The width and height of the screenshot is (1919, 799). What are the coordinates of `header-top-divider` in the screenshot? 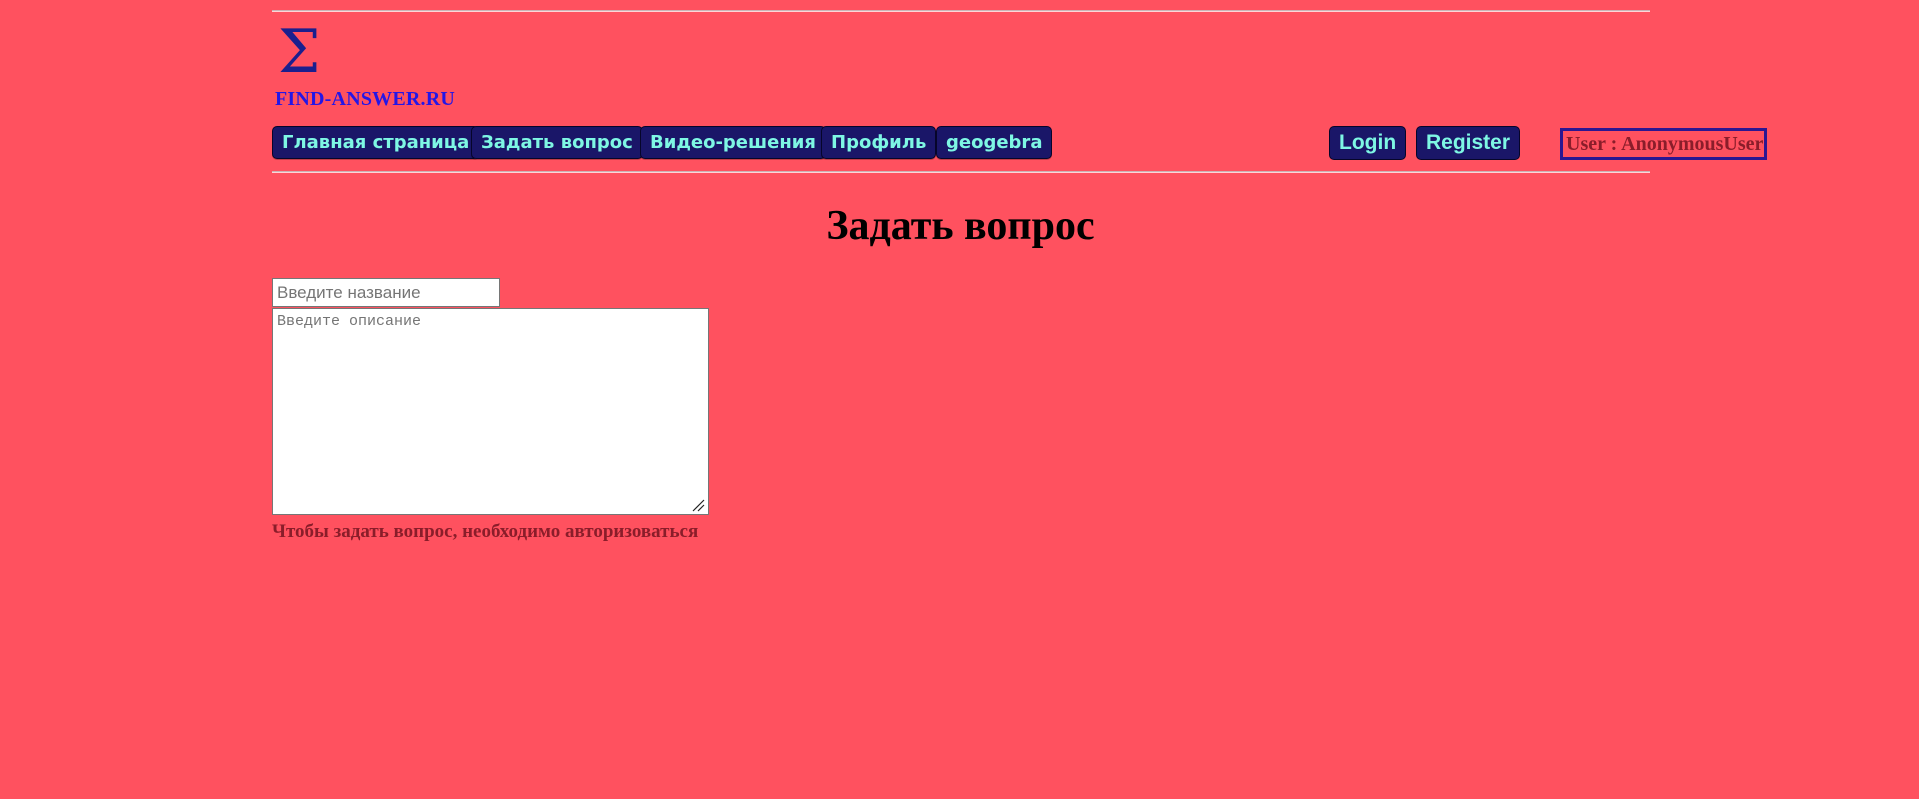 It's located at (961, 11).